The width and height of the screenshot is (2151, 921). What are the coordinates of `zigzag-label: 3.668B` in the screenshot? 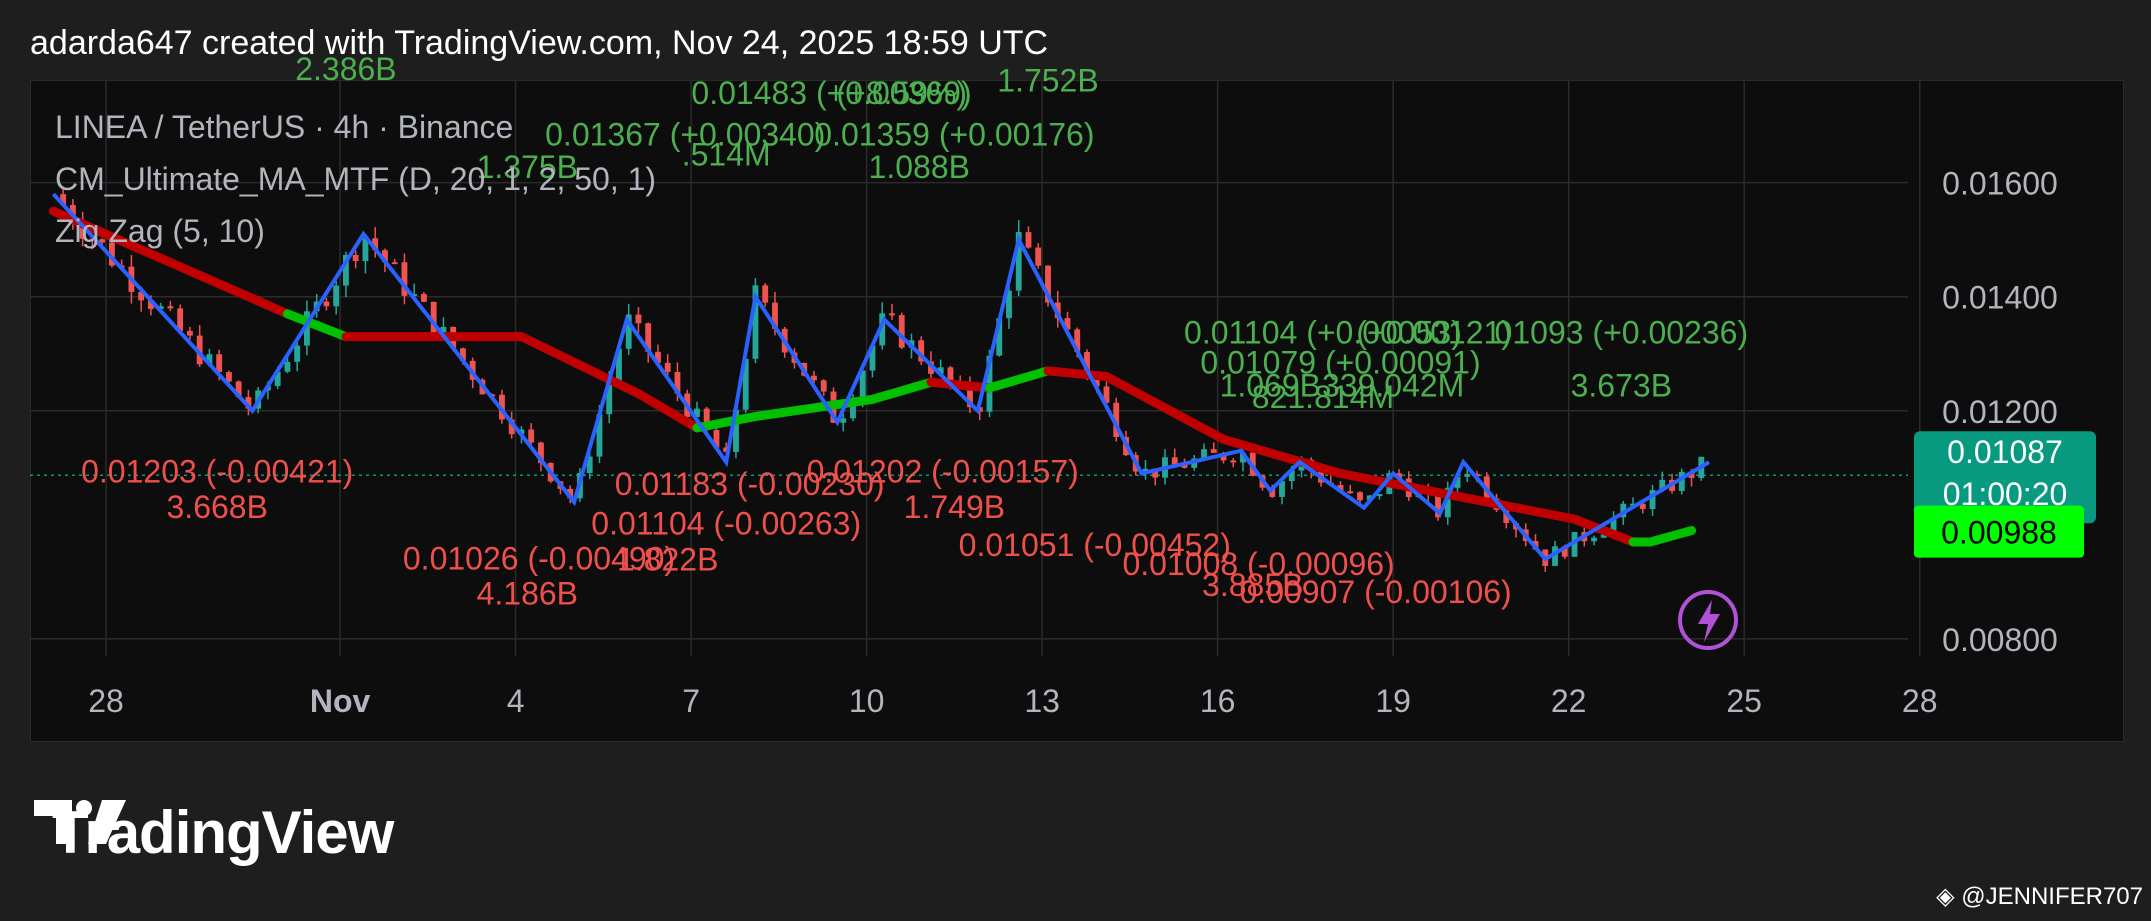 It's located at (217, 507).